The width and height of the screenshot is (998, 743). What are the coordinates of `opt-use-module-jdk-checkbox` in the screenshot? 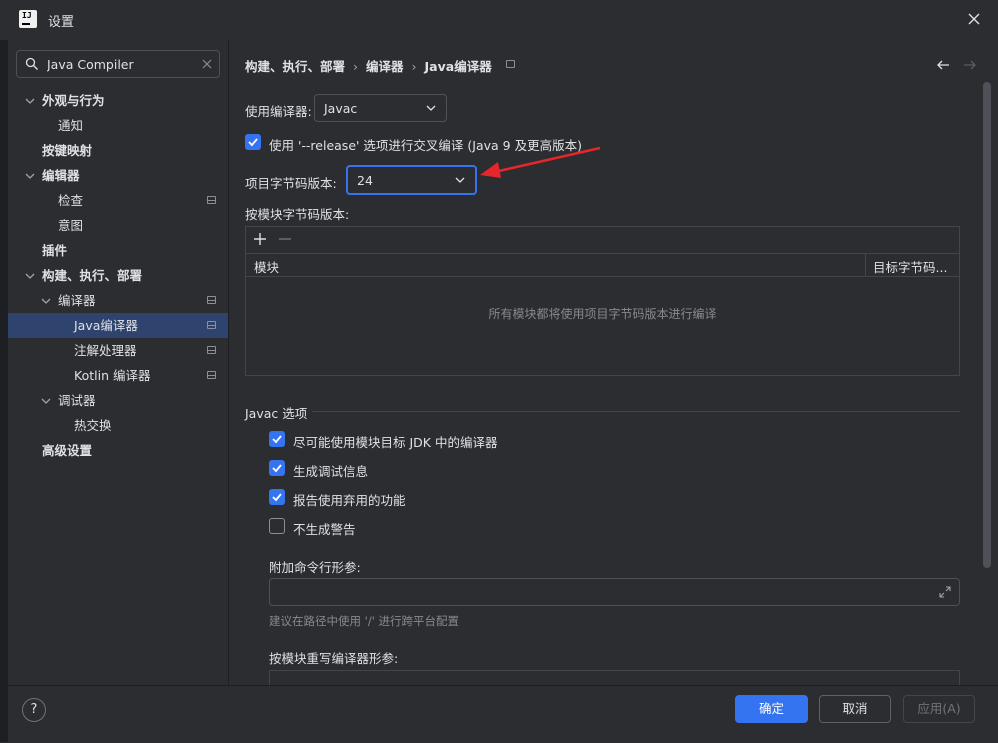 It's located at (277, 439).